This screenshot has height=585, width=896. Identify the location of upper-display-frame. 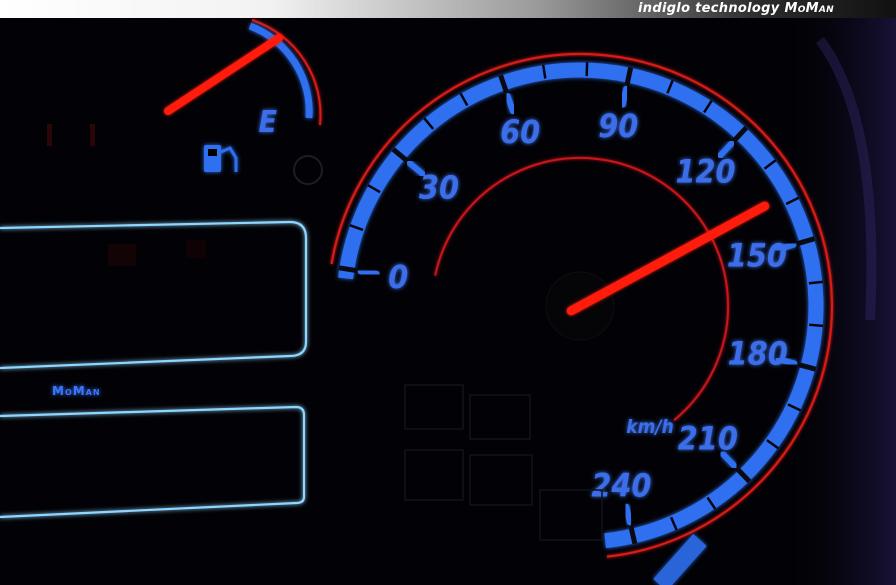
(154, 295).